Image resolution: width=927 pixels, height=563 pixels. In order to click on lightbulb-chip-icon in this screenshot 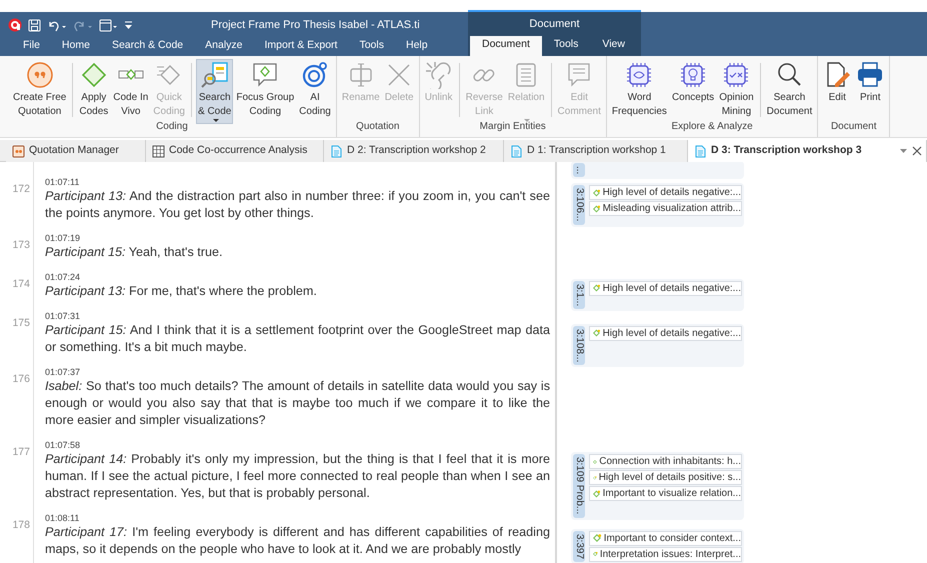, I will do `click(693, 75)`.